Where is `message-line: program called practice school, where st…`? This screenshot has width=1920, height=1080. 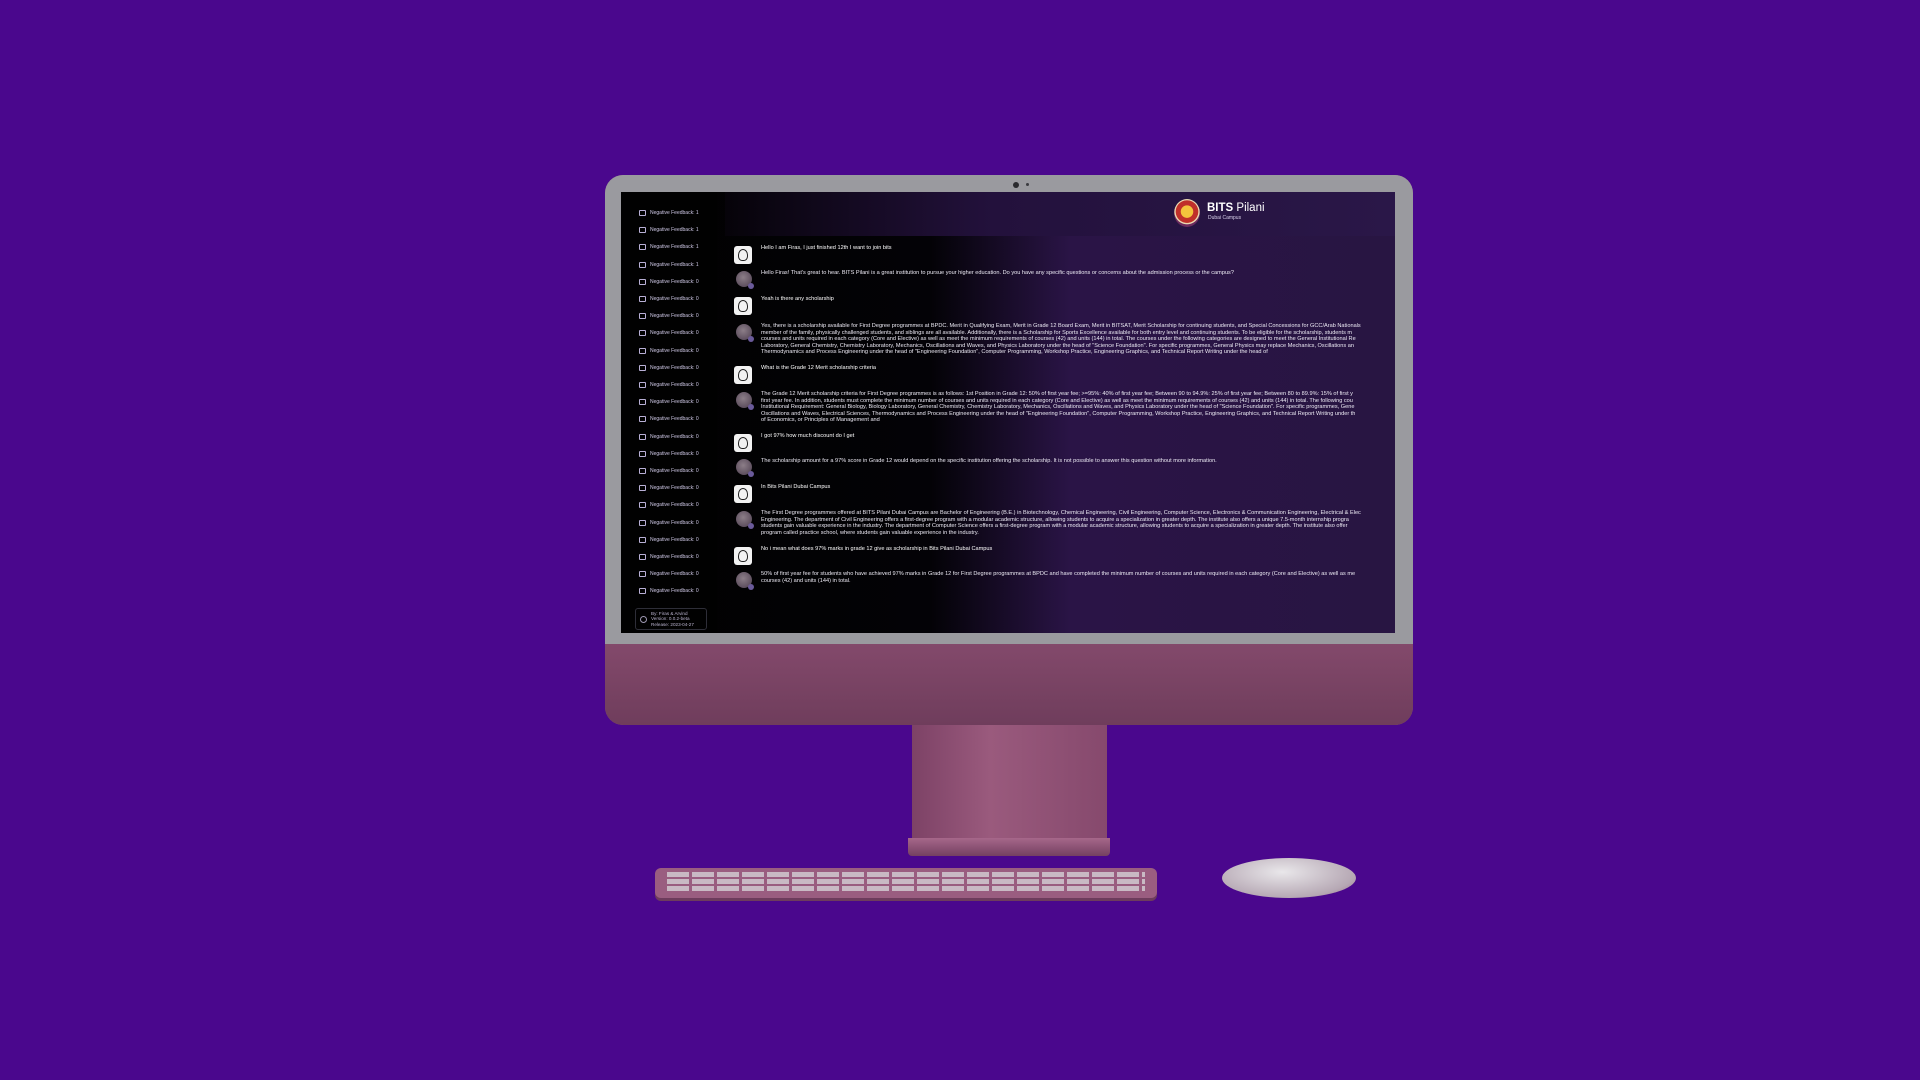
message-line: program called practice school, where st… is located at coordinates (870, 532).